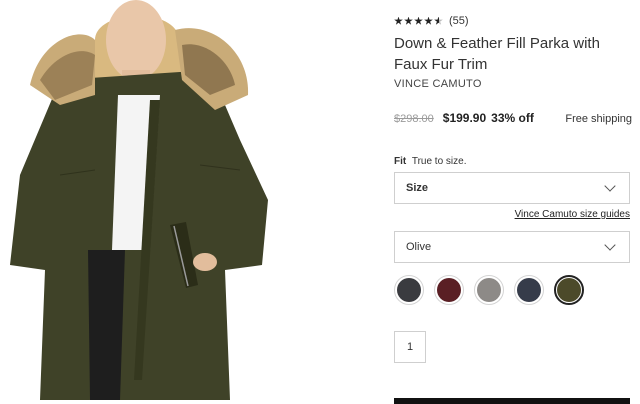  I want to click on discount-label: 33% off, so click(512, 118).